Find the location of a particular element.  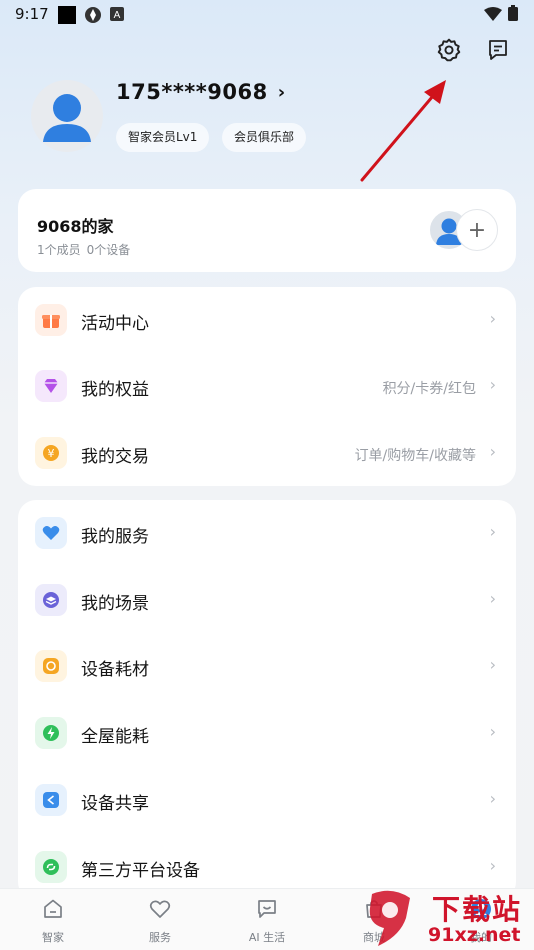

menu-item-label: 全屋能耗 is located at coordinates (115, 737).